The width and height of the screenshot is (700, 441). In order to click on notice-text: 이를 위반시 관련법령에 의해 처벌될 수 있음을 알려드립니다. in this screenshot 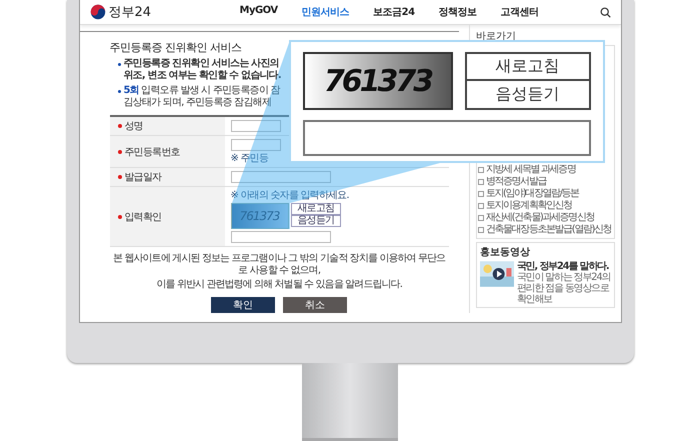, I will do `click(279, 285)`.